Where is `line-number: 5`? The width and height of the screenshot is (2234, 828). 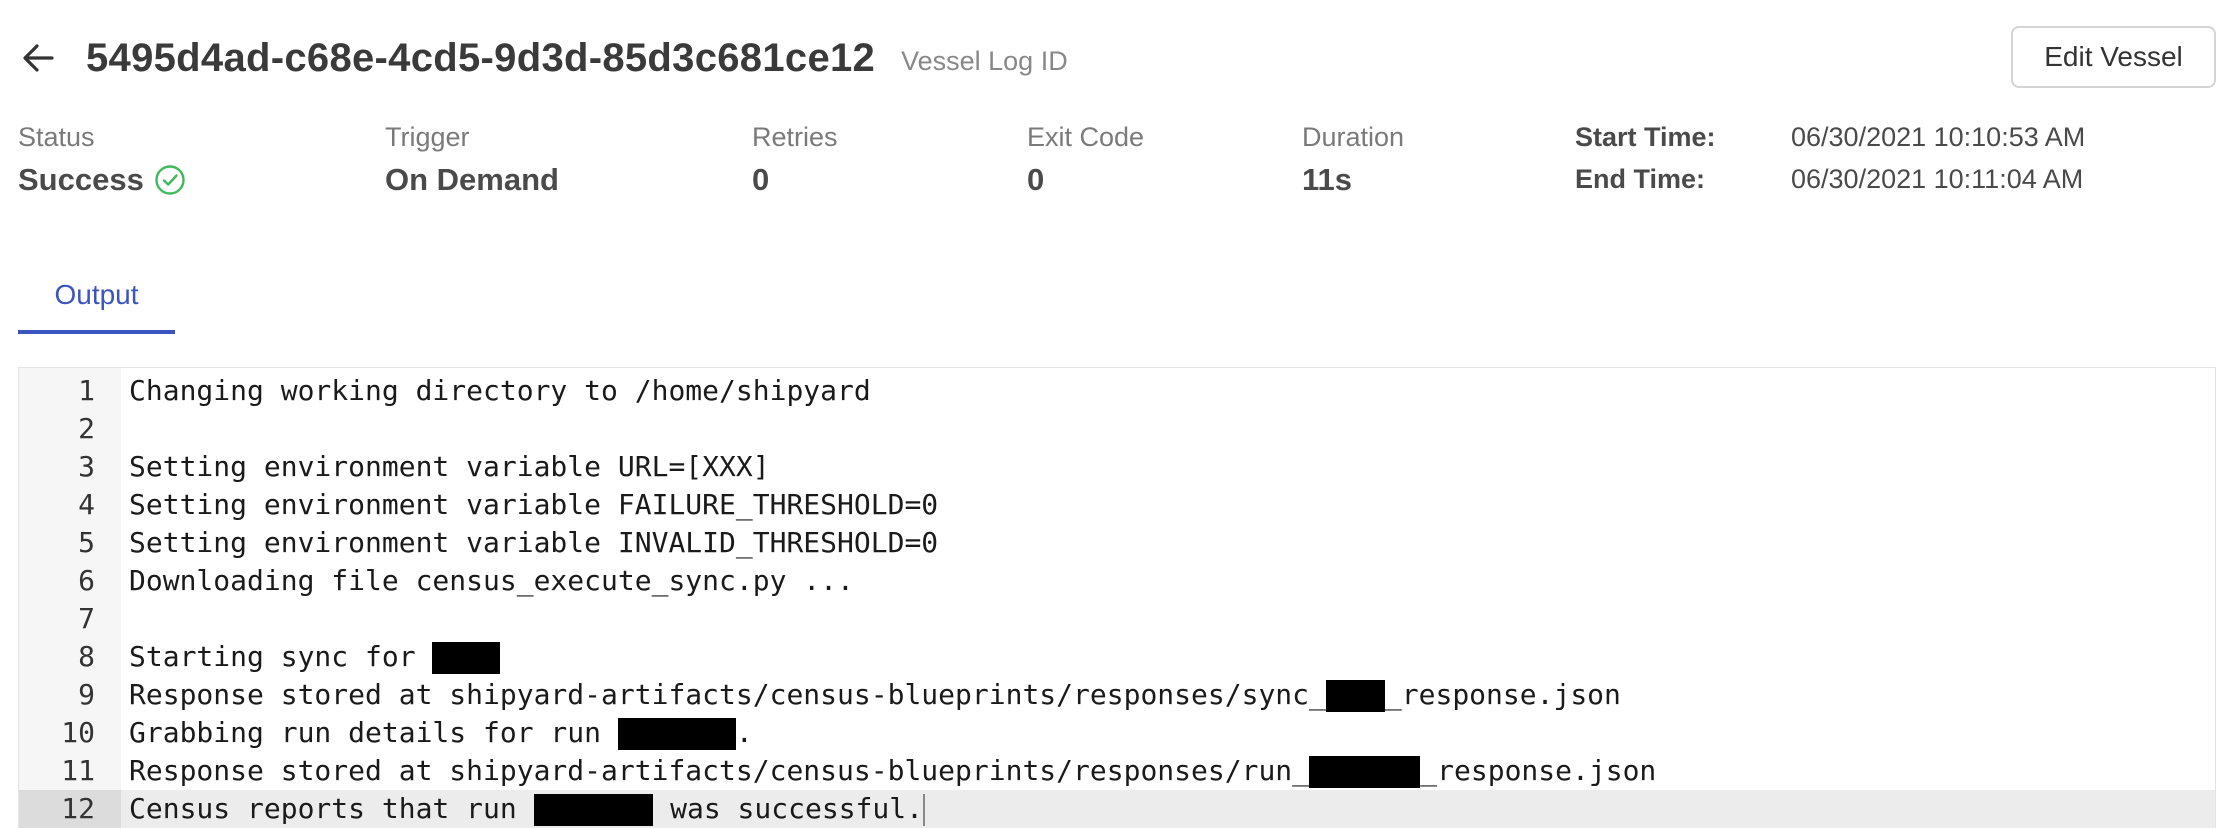
line-number: 5 is located at coordinates (86, 542).